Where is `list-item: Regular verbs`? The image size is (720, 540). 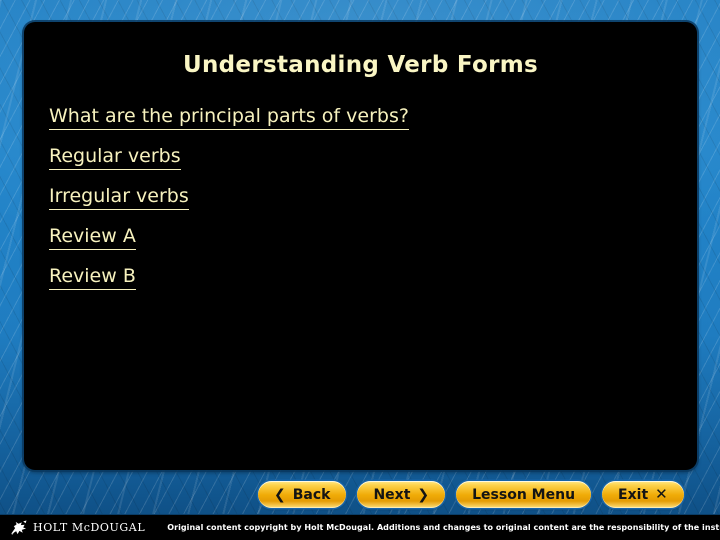 list-item: Regular verbs is located at coordinates (363, 164).